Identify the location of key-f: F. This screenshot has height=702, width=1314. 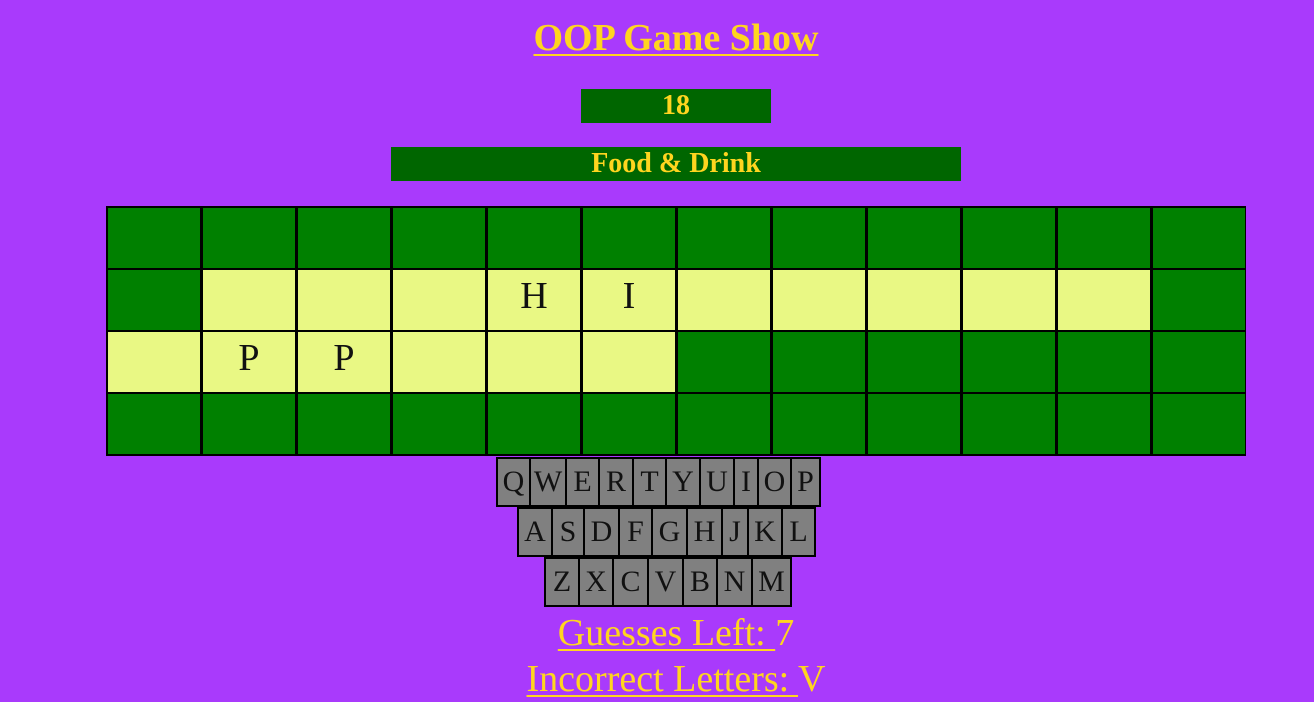
(635, 532).